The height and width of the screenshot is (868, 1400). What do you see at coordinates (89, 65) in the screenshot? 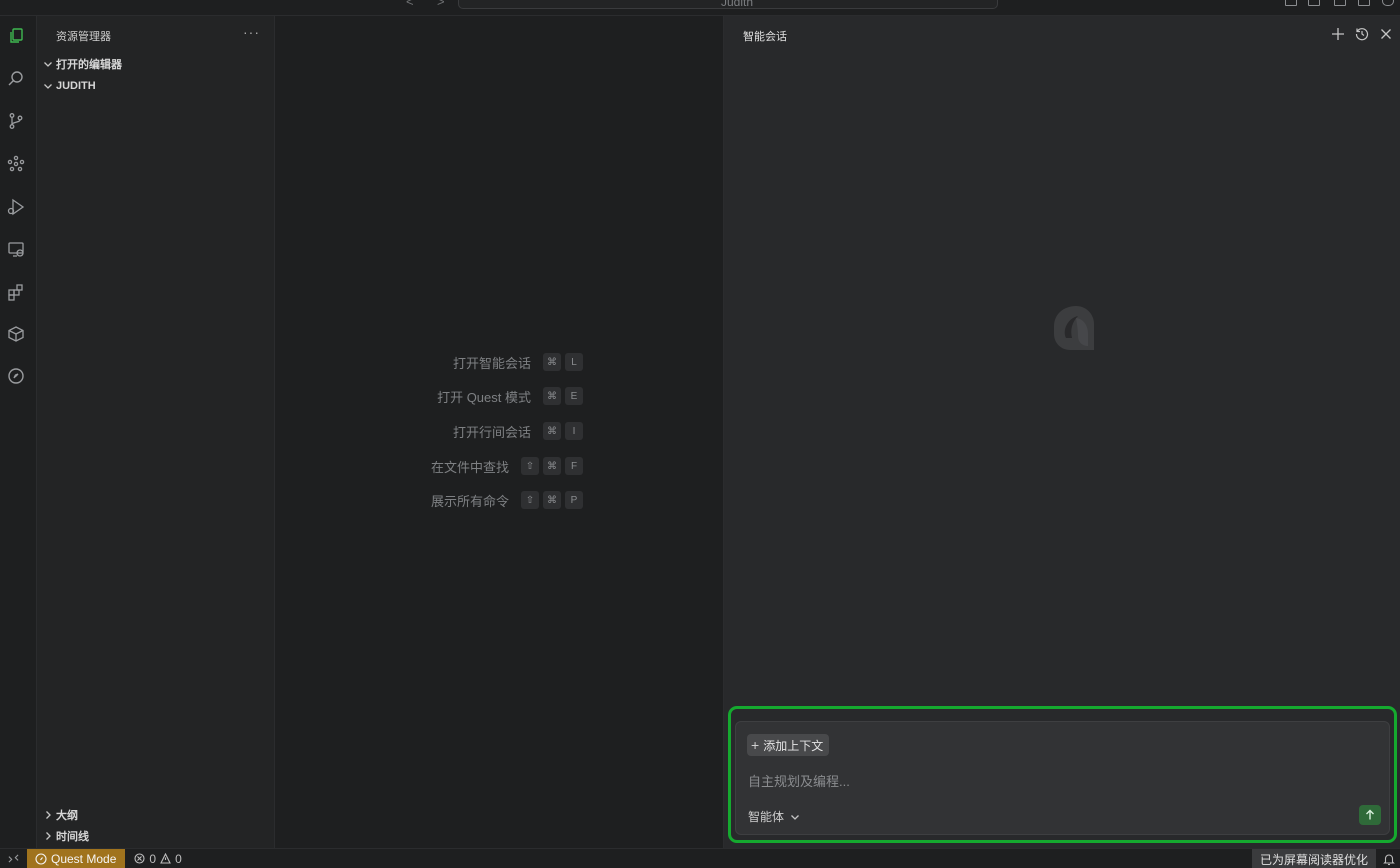
I see `section-label: 打开的编辑器` at bounding box center [89, 65].